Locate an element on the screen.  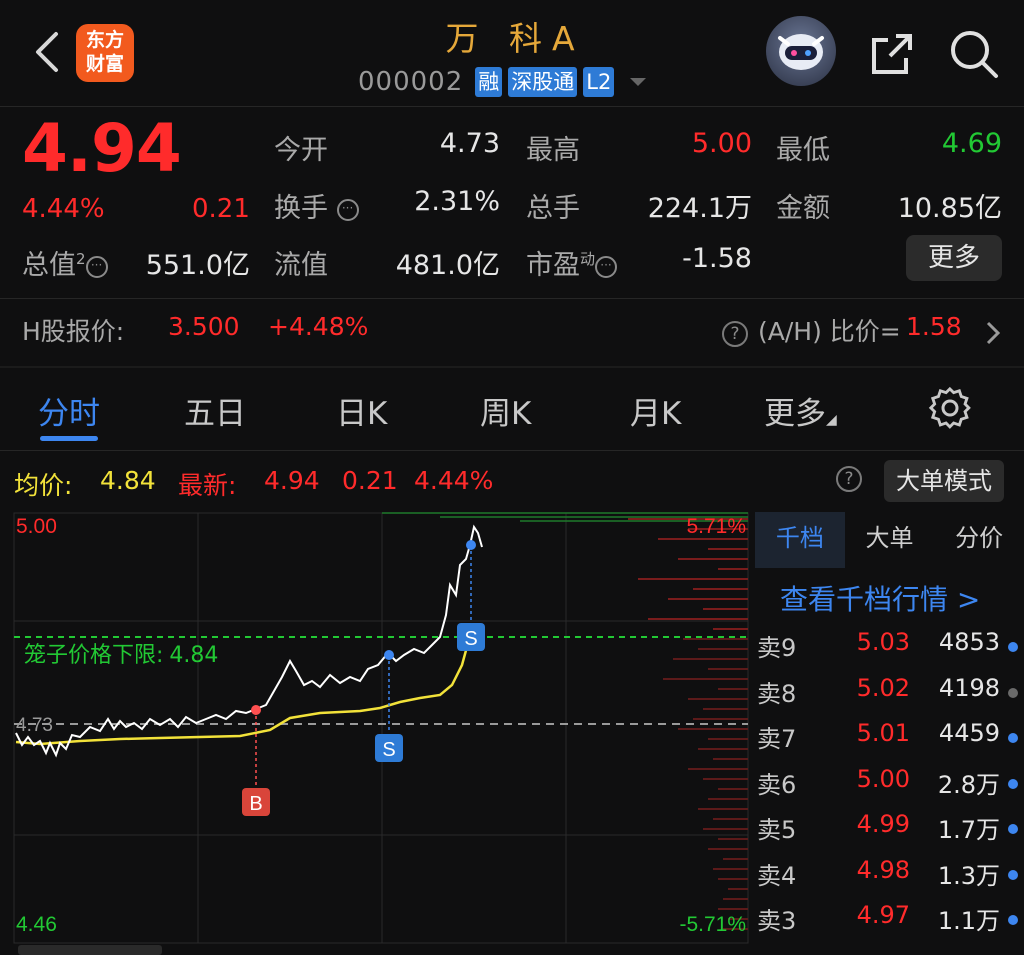
latest-value: 4.94 is located at coordinates (292, 480).